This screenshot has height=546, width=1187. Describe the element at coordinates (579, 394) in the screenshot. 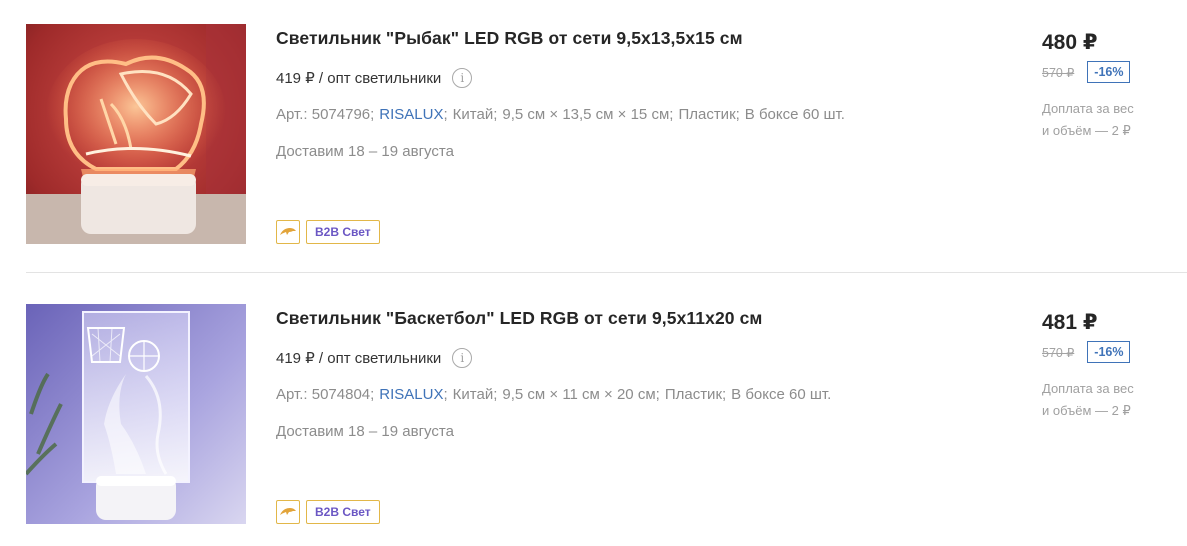

I see `dimensions: 9,5 см × 11 см × 20 см` at that location.